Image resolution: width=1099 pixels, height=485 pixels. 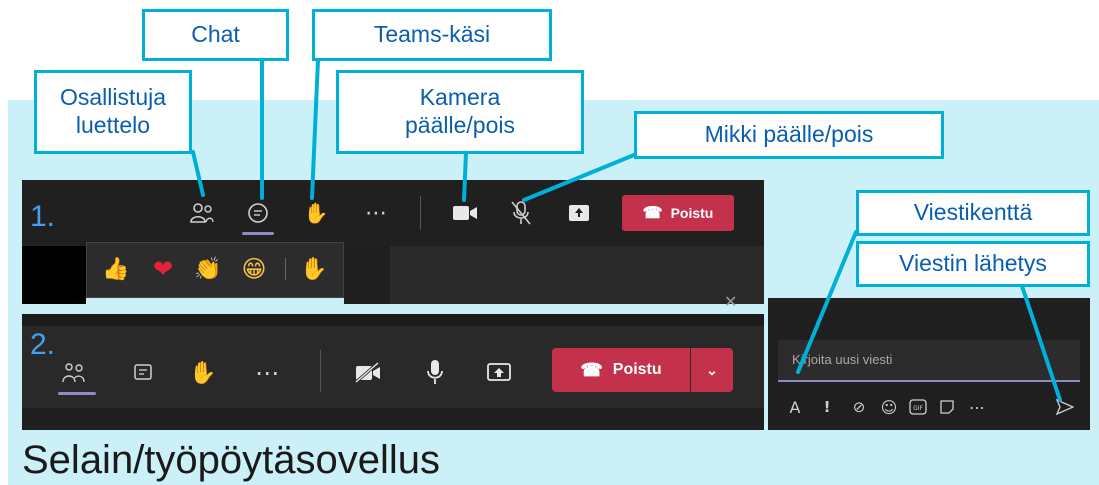 I want to click on footer-caption: Selain/työpöytäsovellus, so click(x=231, y=460).